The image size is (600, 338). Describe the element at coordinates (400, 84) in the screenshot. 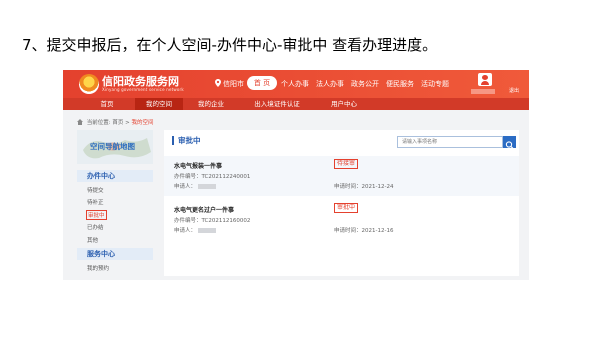

I see `top-link-convenience: 便民服务` at that location.